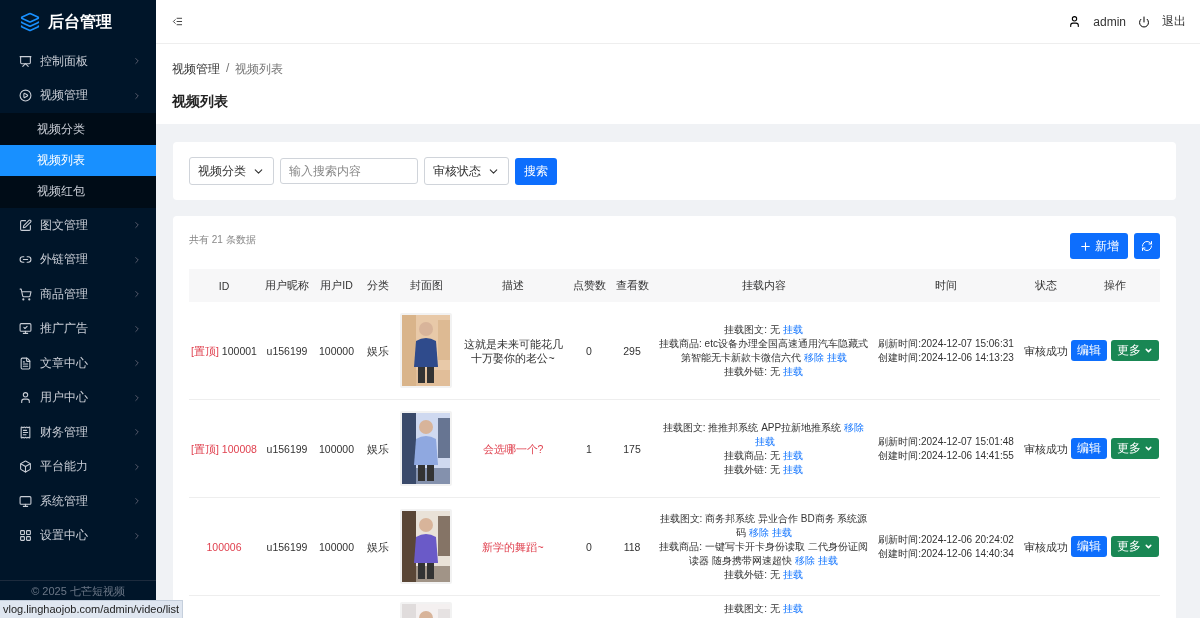 The width and height of the screenshot is (1200, 618). Describe the element at coordinates (78, 432) in the screenshot. I see `menu-item: 财务管理` at that location.